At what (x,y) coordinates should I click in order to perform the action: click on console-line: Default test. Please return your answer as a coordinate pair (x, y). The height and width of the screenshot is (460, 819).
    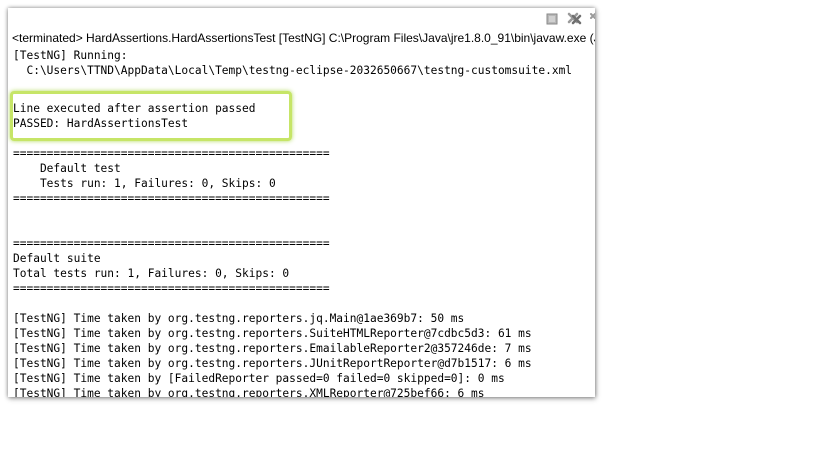
    Looking at the image, I should click on (67, 168).